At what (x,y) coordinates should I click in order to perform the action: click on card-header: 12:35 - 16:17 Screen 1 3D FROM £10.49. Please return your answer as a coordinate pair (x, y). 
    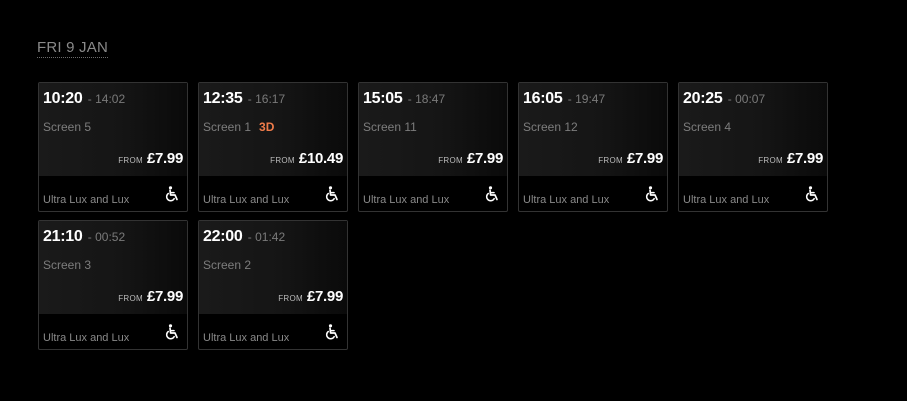
    Looking at the image, I should click on (273, 129).